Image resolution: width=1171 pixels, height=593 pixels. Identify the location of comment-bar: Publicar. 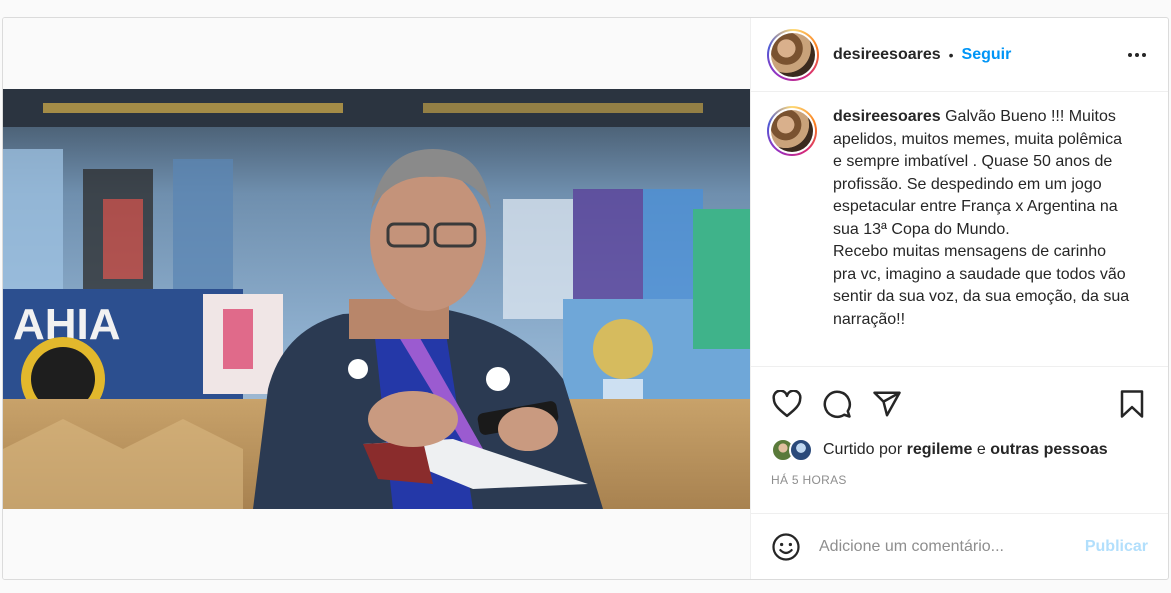
(959, 546).